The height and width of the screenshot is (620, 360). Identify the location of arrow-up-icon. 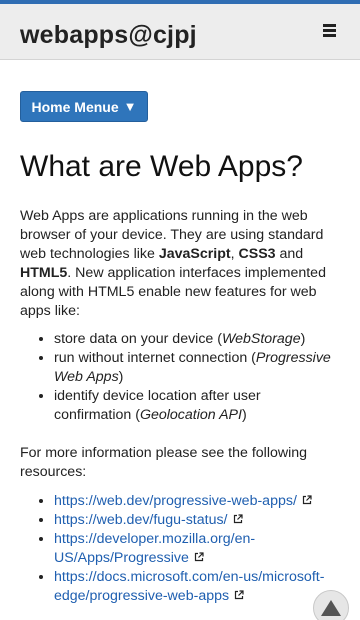
(331, 608).